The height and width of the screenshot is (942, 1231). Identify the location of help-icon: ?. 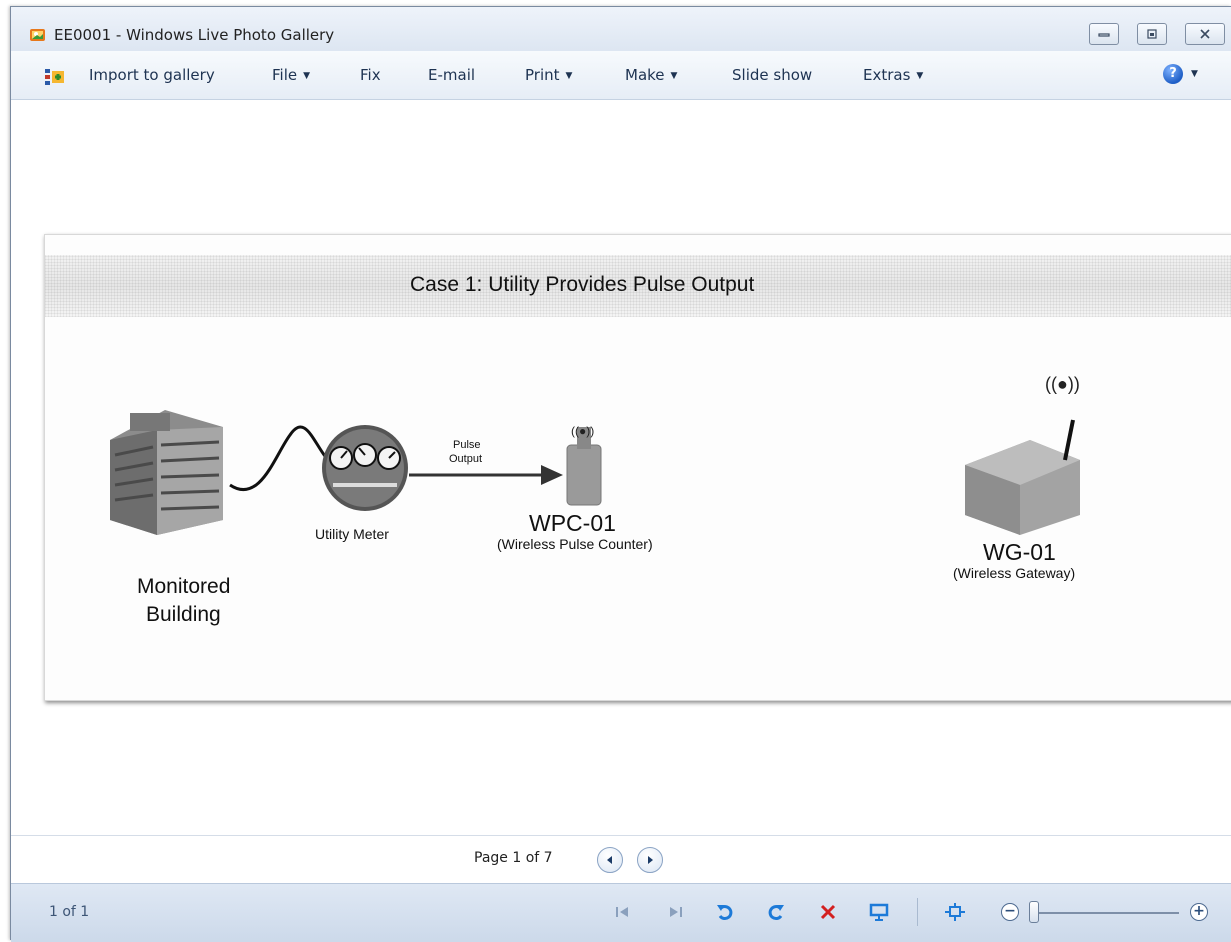
(1173, 74).